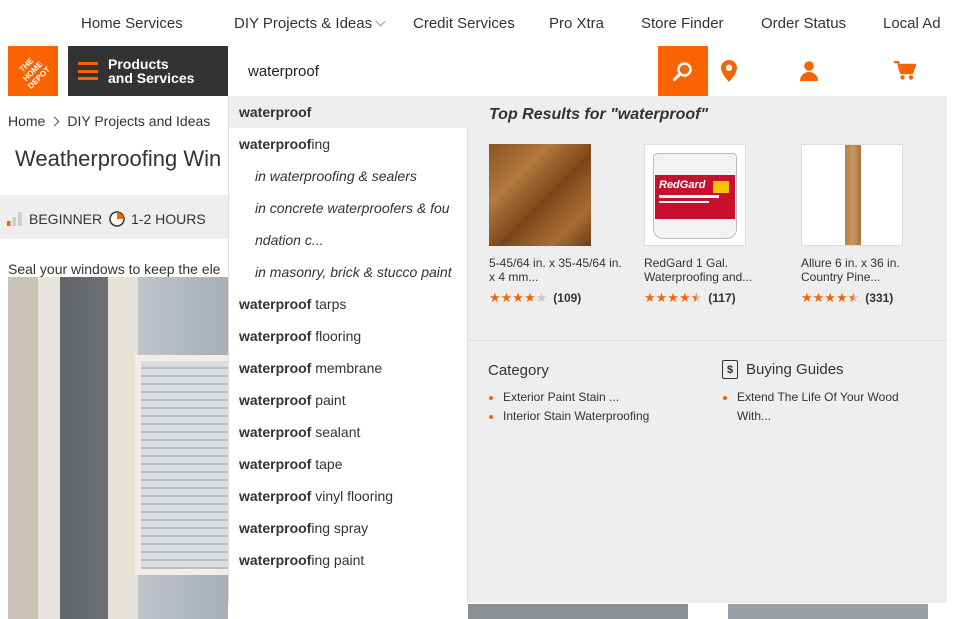 This screenshot has height=619, width=955. What do you see at coordinates (132, 23) in the screenshot?
I see `nav-home-services: Home Services` at bounding box center [132, 23].